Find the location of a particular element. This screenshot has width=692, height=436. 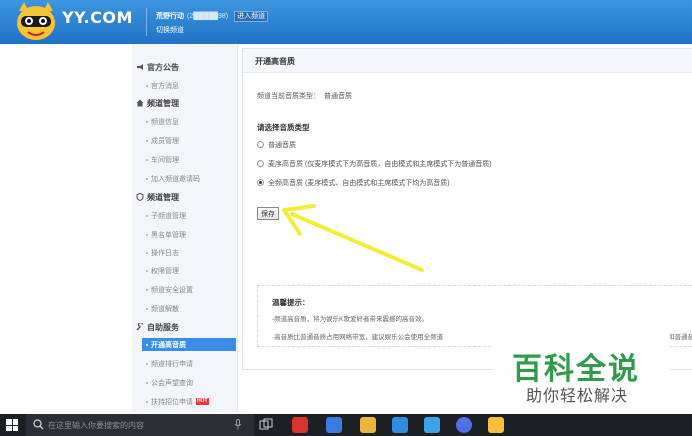

sidebar-item-label: 扶持招位申请 is located at coordinates (172, 402).